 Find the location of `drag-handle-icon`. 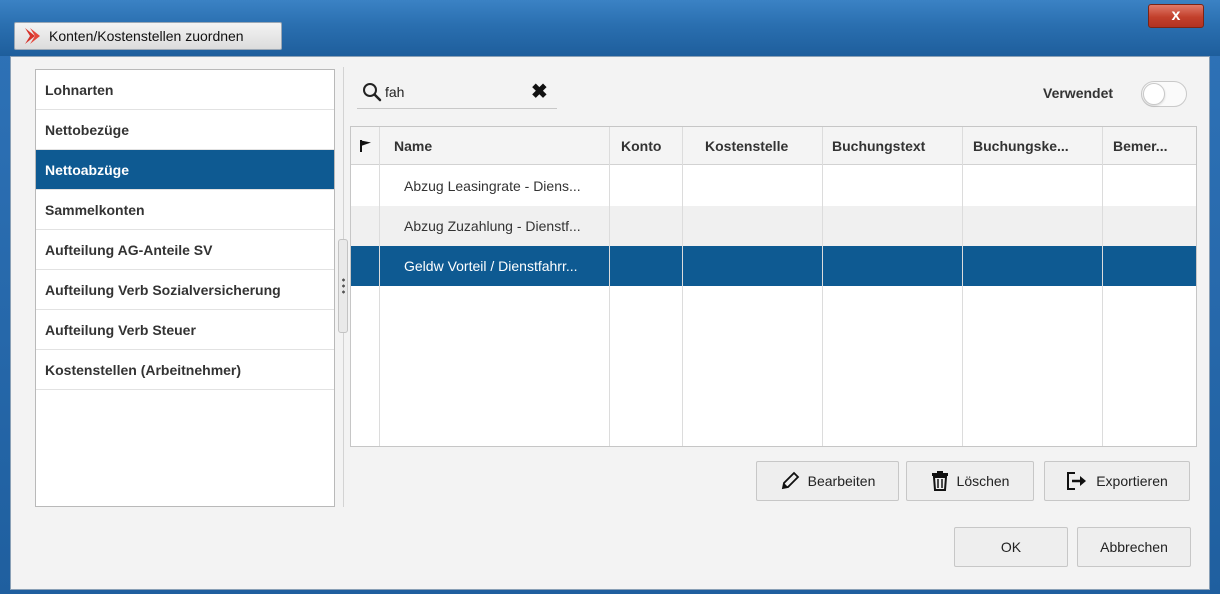

drag-handle-icon is located at coordinates (343, 286).